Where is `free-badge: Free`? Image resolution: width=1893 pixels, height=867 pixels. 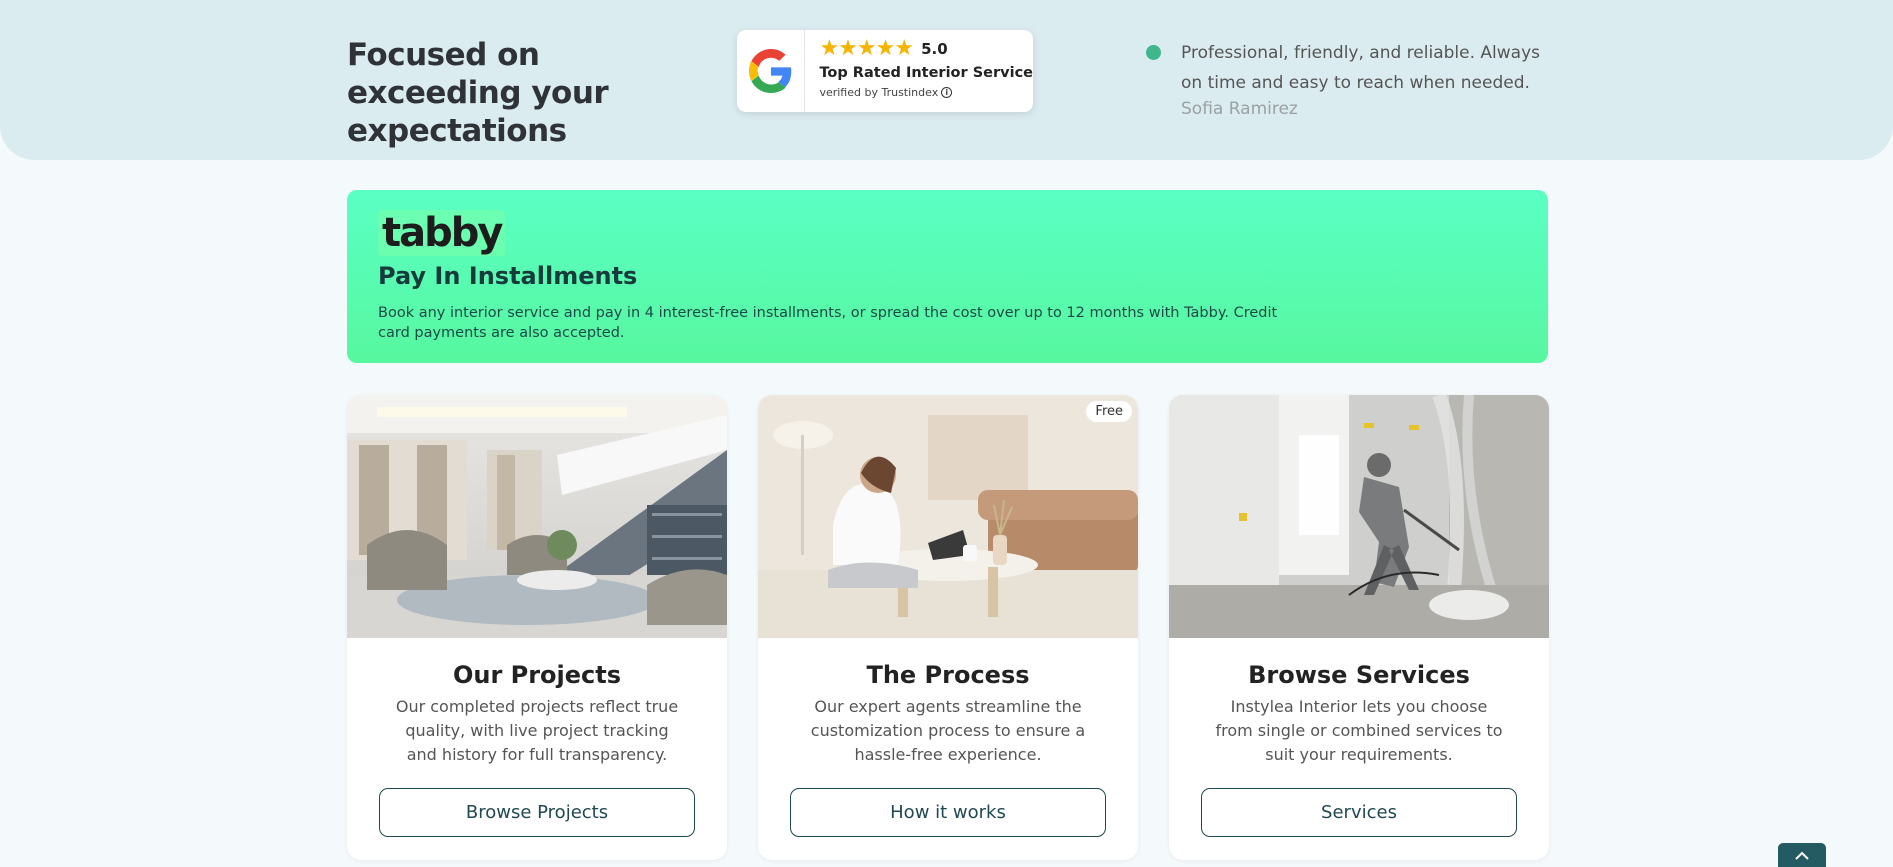
free-badge: Free is located at coordinates (1109, 411).